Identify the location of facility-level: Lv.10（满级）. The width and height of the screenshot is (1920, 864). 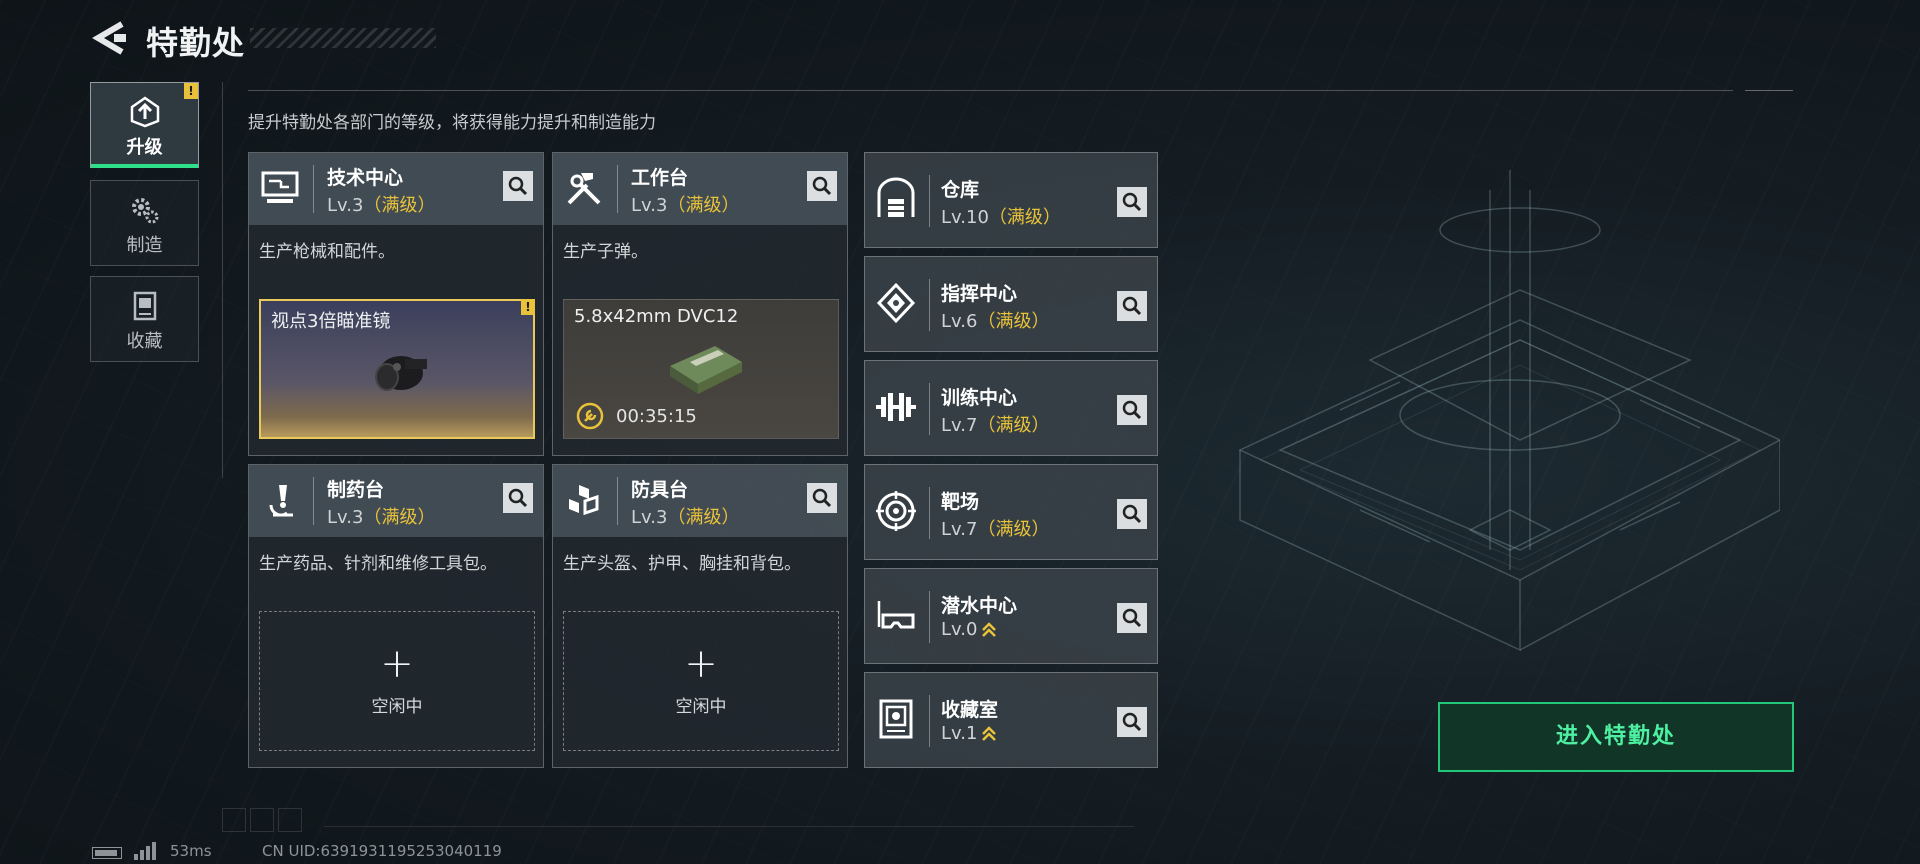
(1001, 217).